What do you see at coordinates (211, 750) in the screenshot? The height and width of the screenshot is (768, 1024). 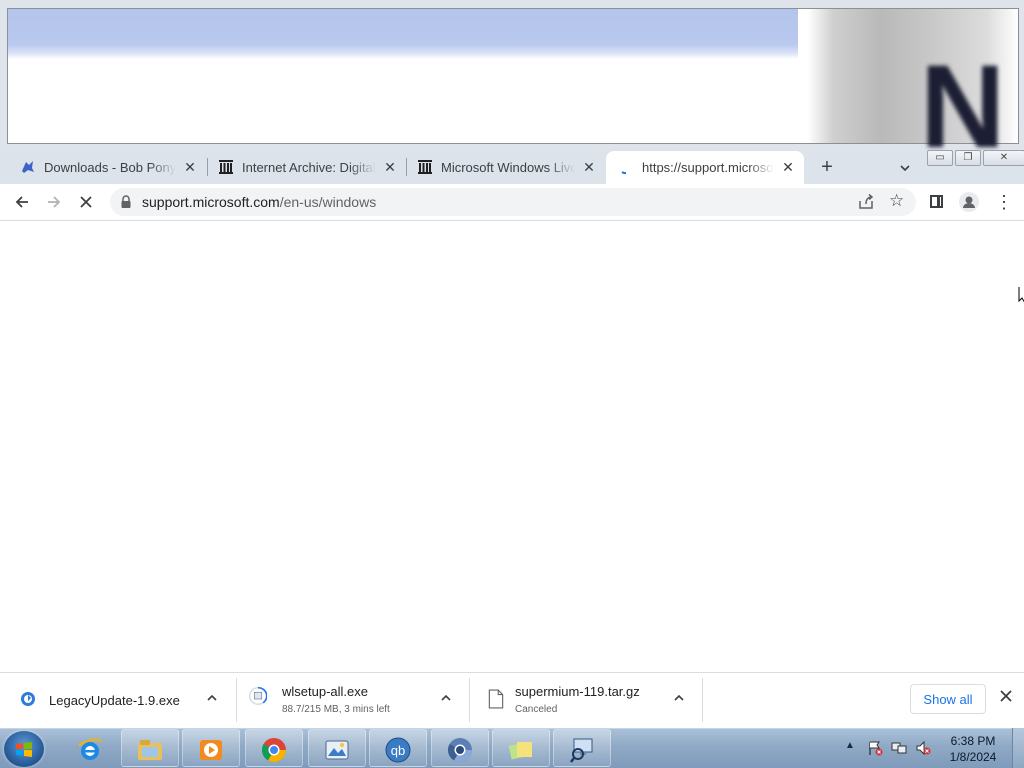 I see `media-player-icon` at bounding box center [211, 750].